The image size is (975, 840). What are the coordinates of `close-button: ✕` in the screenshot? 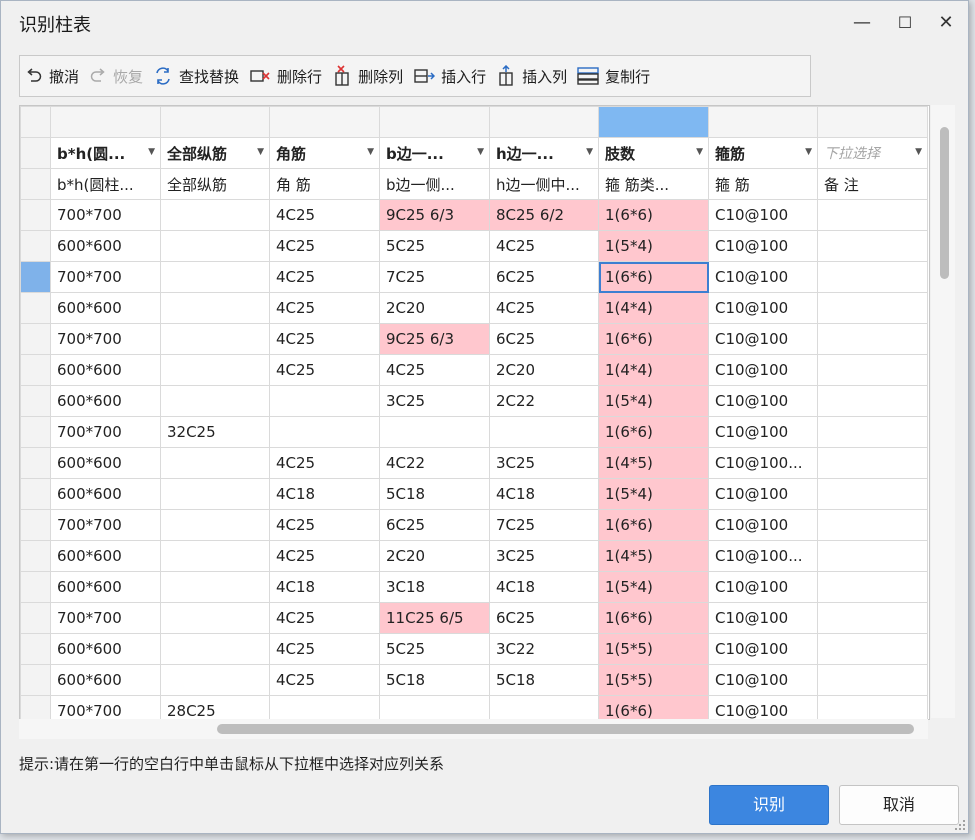 It's located at (946, 23).